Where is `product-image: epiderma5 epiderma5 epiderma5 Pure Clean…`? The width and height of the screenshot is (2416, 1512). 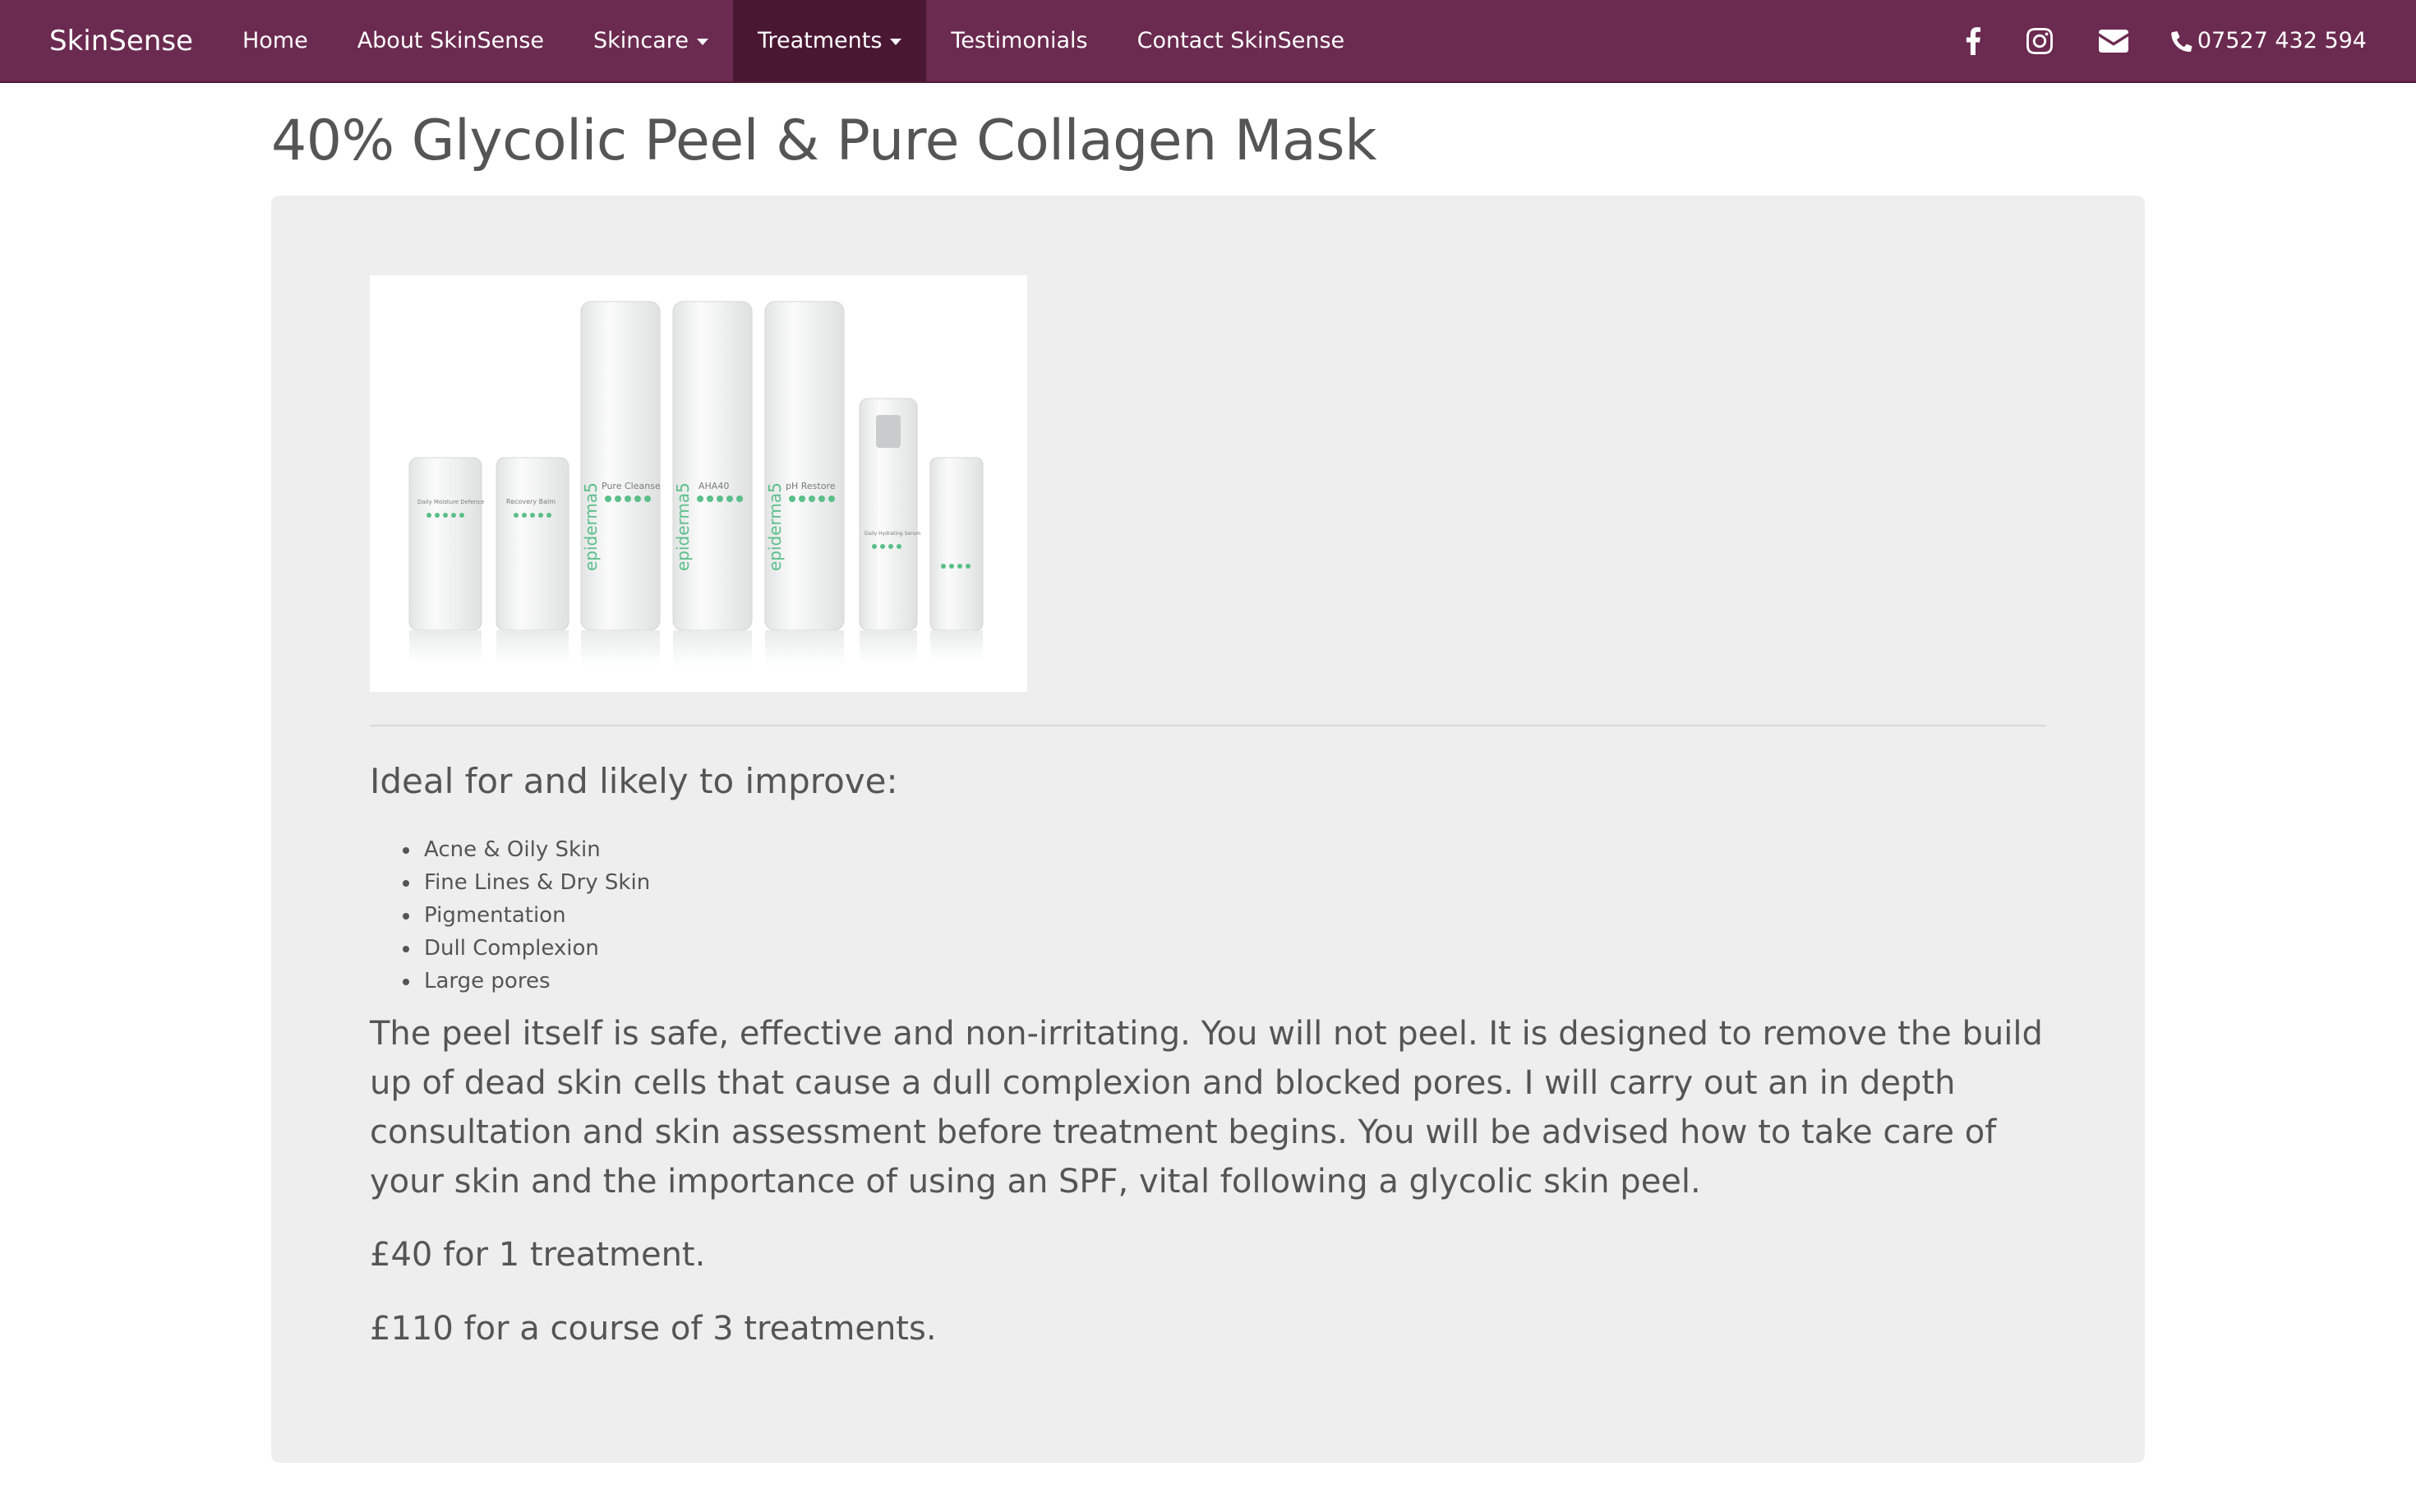 product-image: epiderma5 epiderma5 epiderma5 Pure Clean… is located at coordinates (698, 484).